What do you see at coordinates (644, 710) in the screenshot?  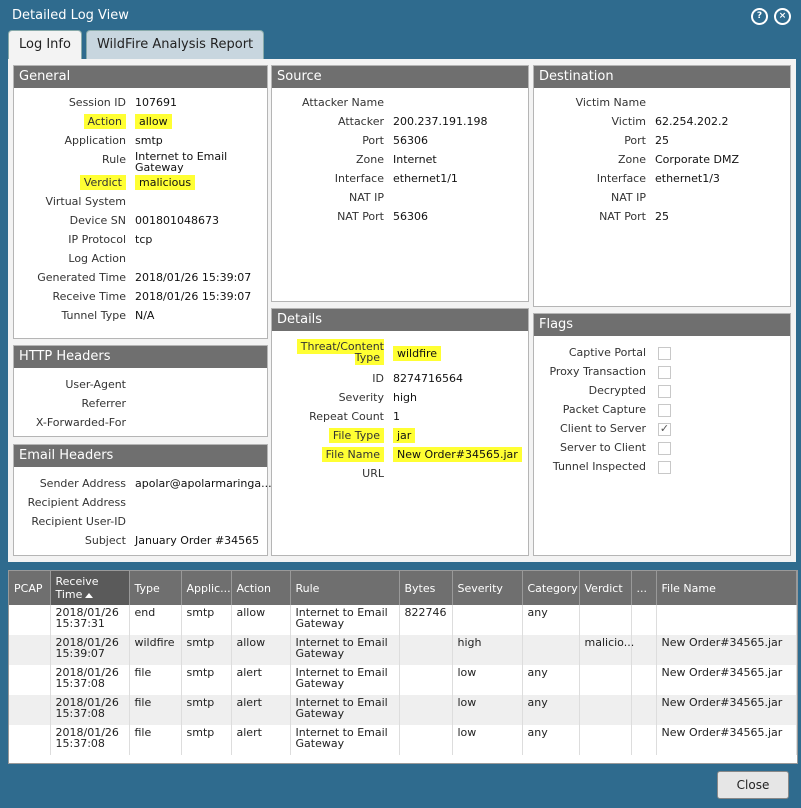 I see `table-cell-more` at bounding box center [644, 710].